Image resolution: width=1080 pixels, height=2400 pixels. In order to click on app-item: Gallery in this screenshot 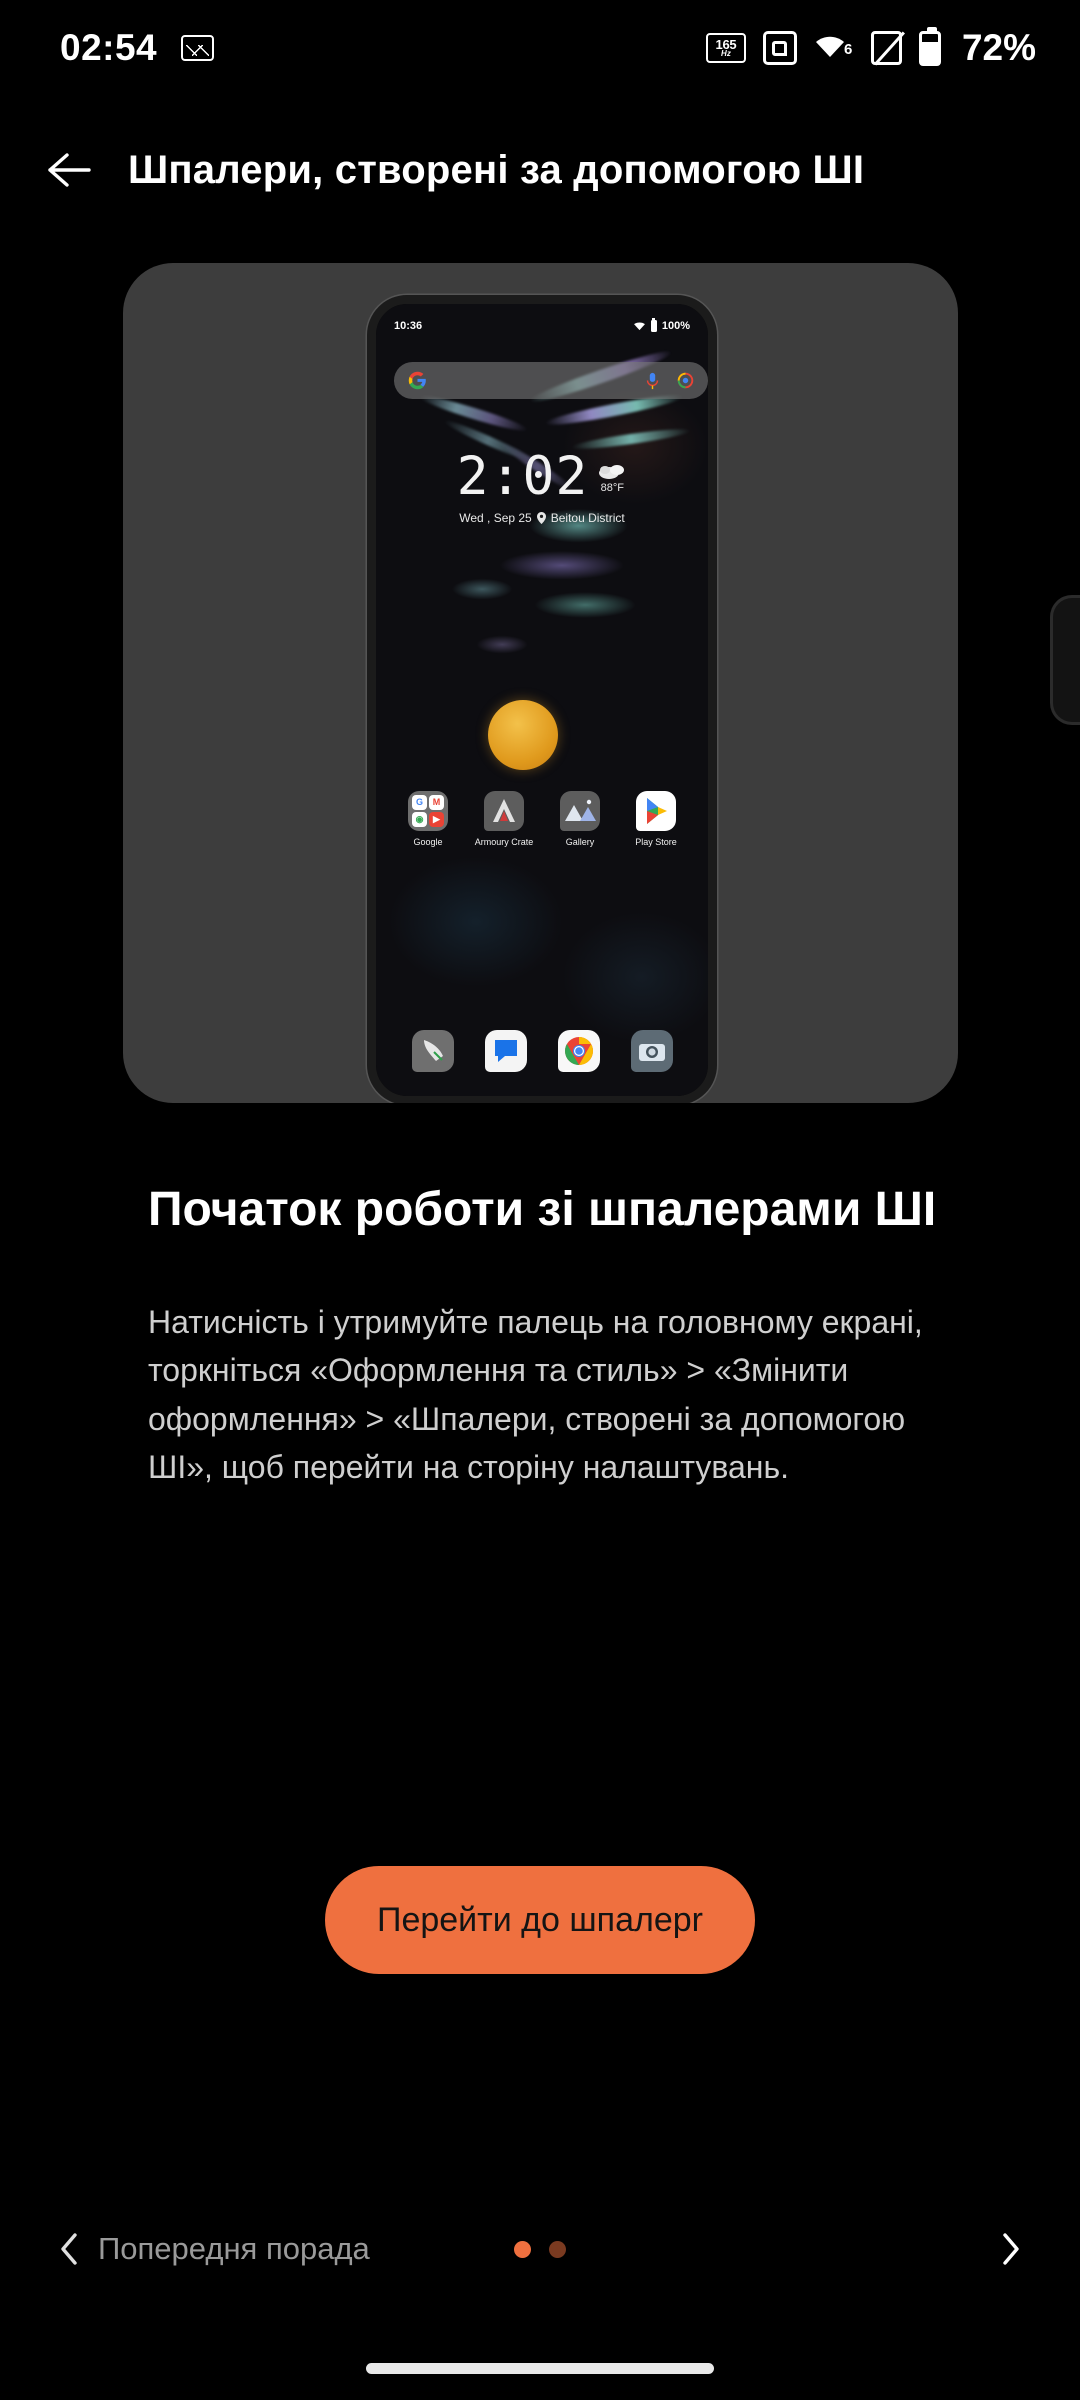, I will do `click(580, 819)`.